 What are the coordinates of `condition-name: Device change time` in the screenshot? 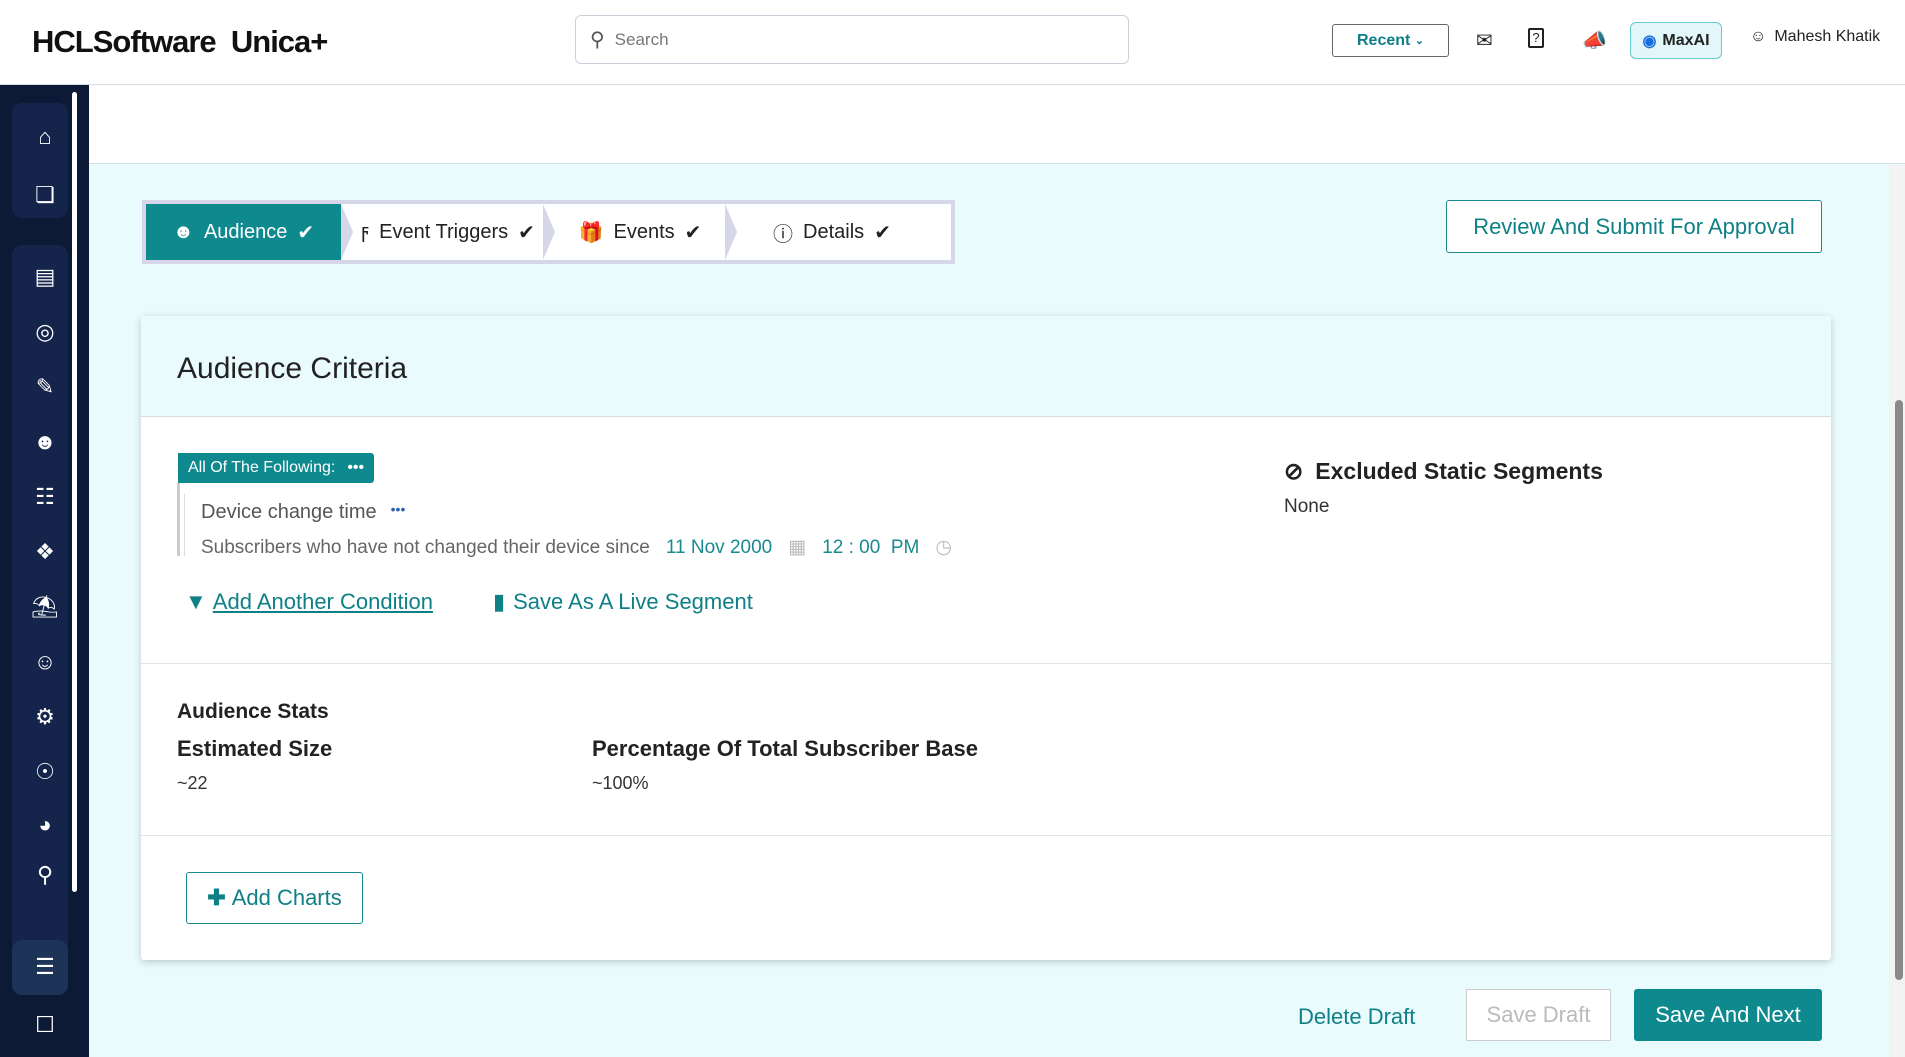 It's located at (289, 512).